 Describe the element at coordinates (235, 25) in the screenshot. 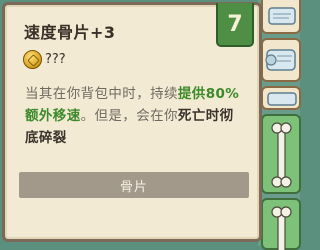

I see `item-tier-badge: 7` at that location.